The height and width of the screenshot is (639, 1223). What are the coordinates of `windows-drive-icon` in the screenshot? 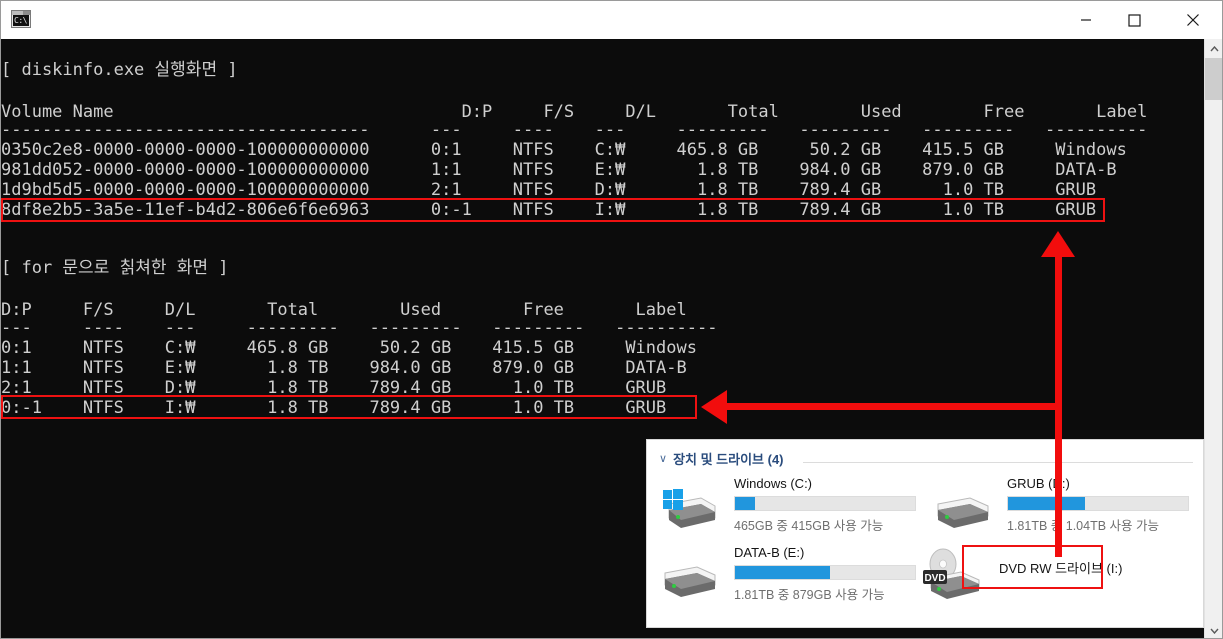 It's located at (690, 509).